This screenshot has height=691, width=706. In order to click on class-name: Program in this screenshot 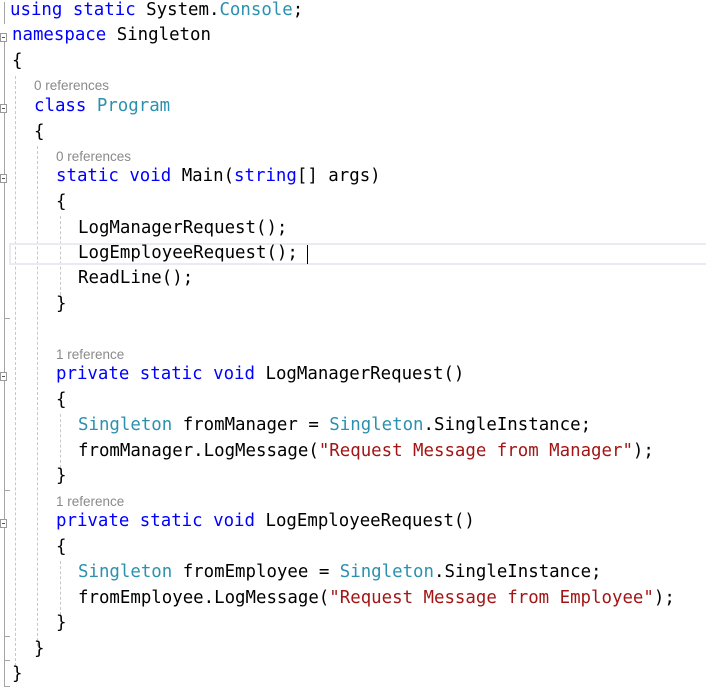, I will do `click(133, 106)`.